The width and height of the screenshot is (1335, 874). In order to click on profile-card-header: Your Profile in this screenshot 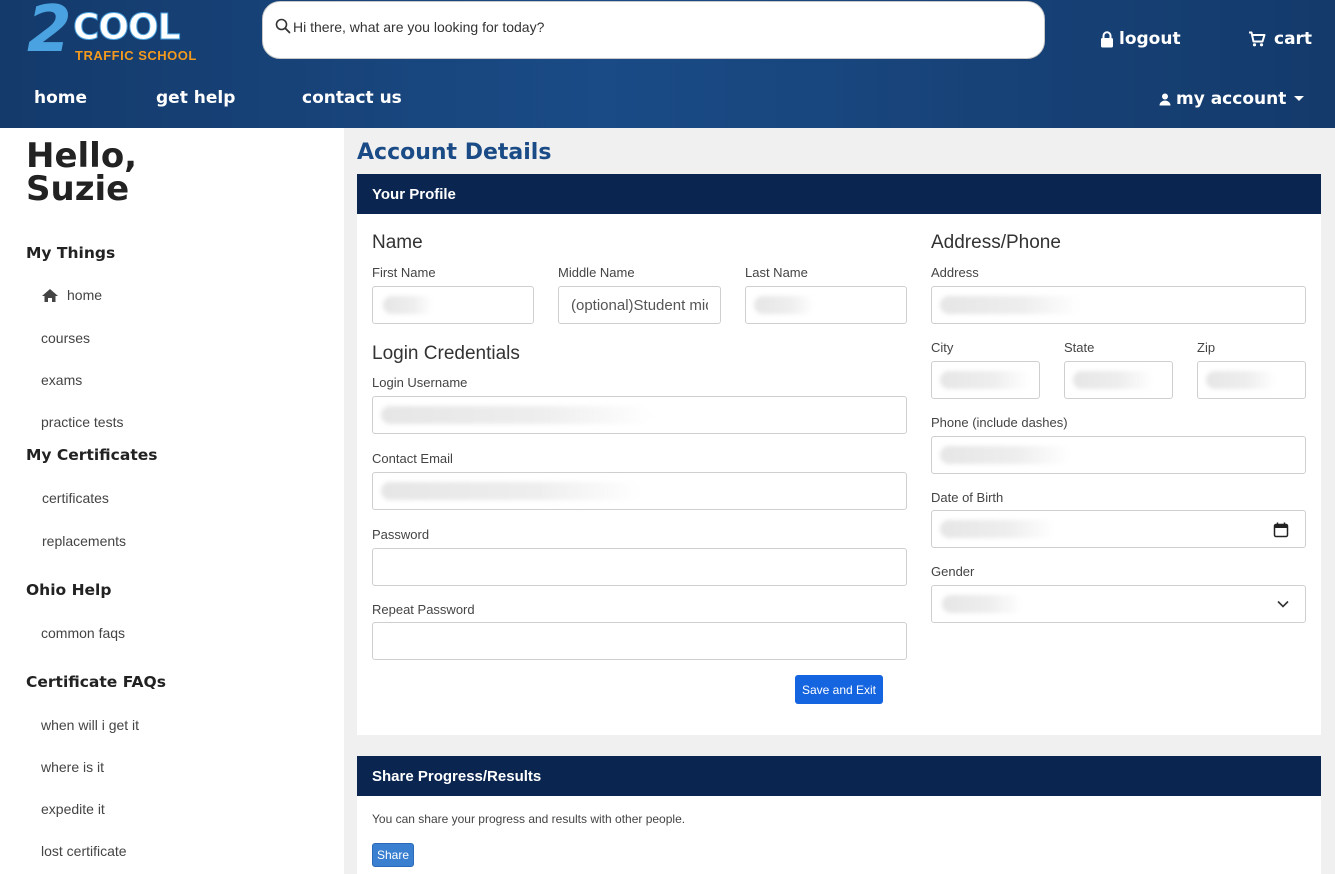, I will do `click(839, 194)`.